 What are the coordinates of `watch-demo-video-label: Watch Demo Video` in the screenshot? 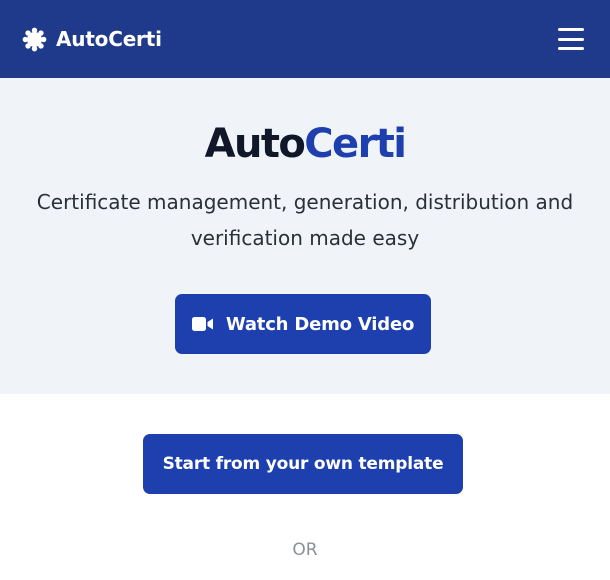 It's located at (320, 324).